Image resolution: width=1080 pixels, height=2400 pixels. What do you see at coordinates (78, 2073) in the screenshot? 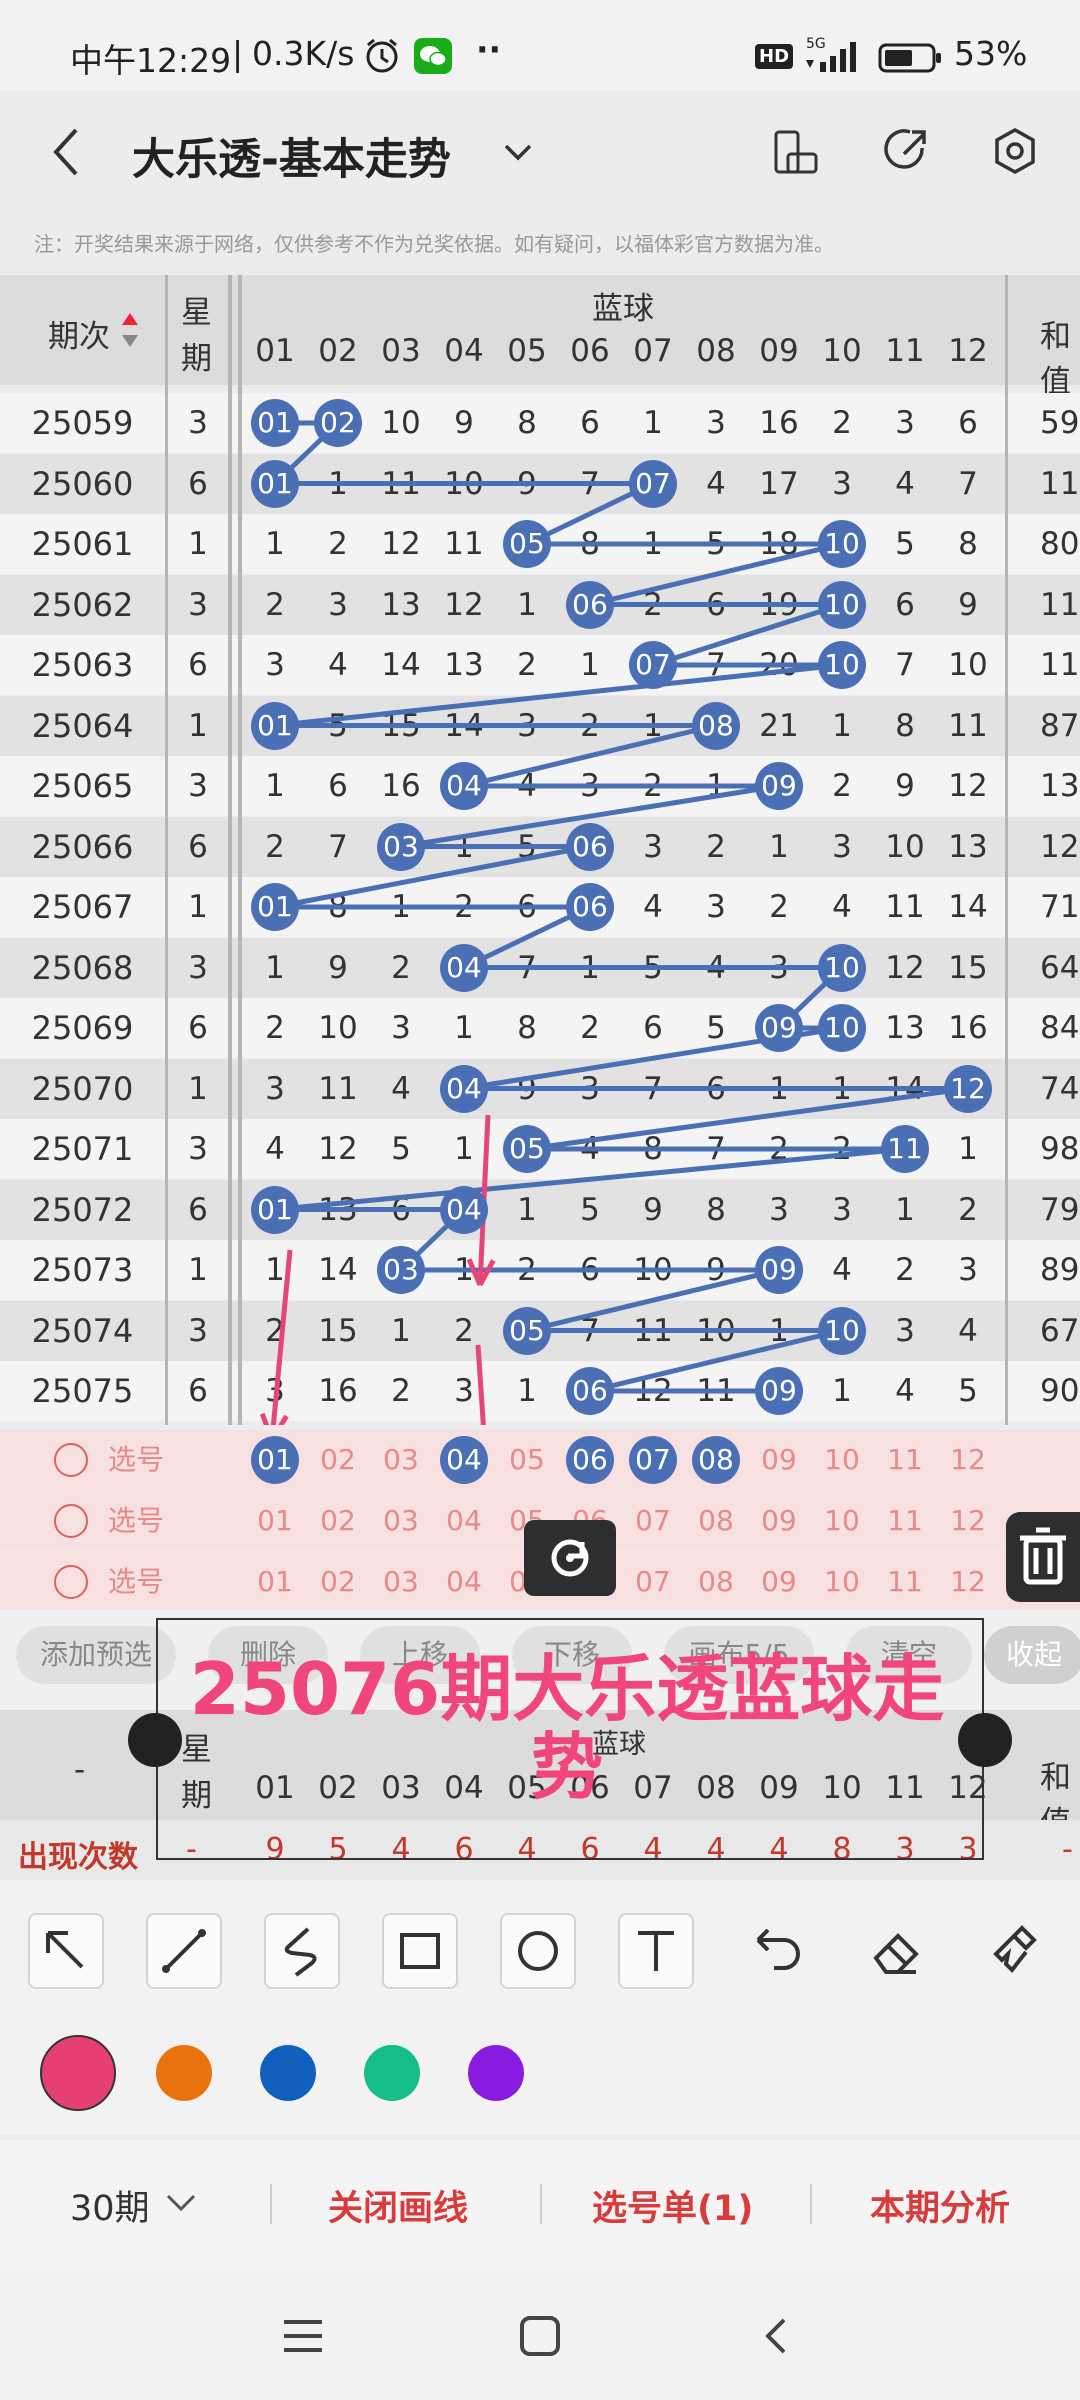
I see `color-swatch-pink` at bounding box center [78, 2073].